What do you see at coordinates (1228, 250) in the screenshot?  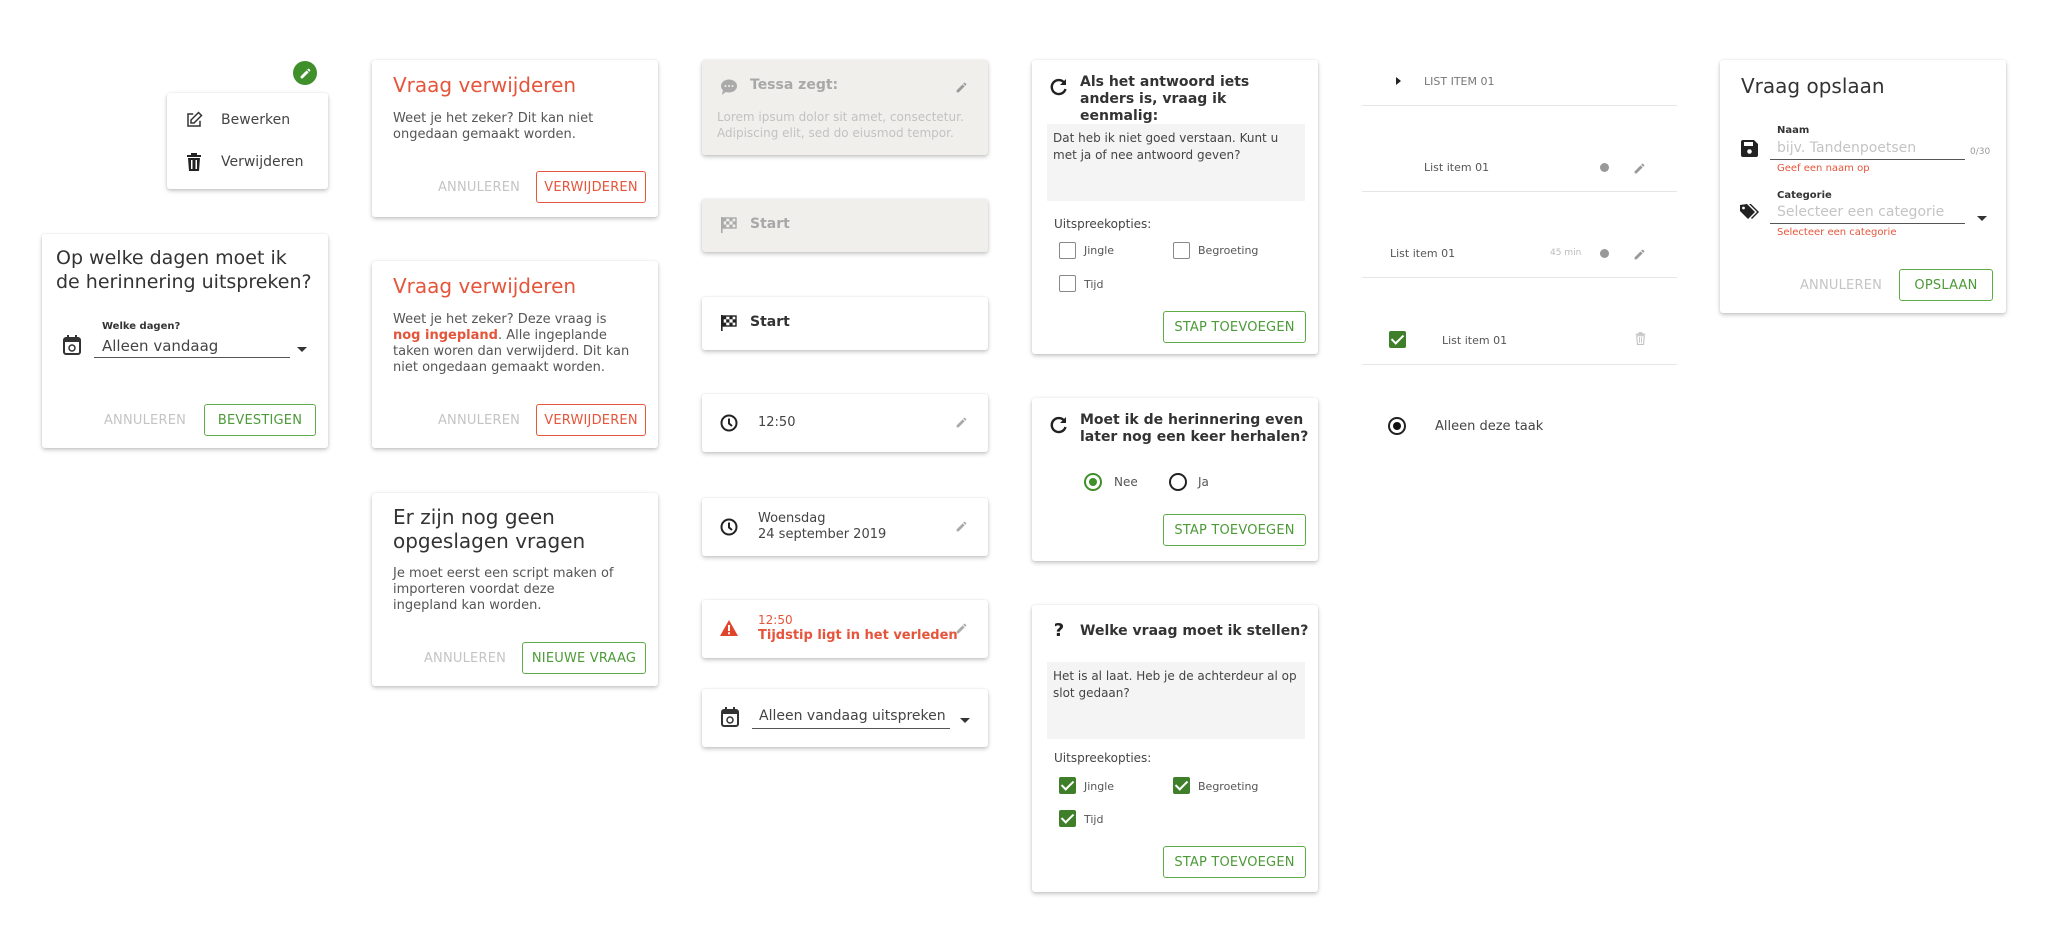 I see `checkbox-label: Begroeting` at bounding box center [1228, 250].